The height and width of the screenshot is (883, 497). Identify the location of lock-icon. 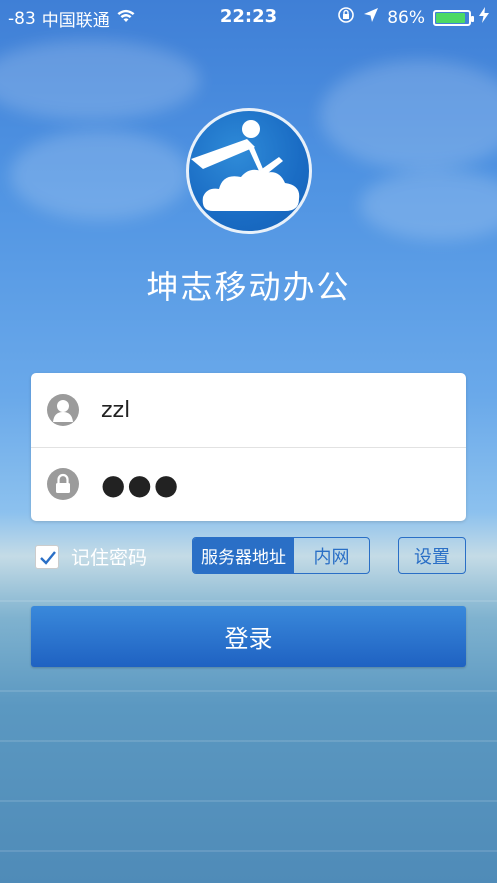
(63, 484).